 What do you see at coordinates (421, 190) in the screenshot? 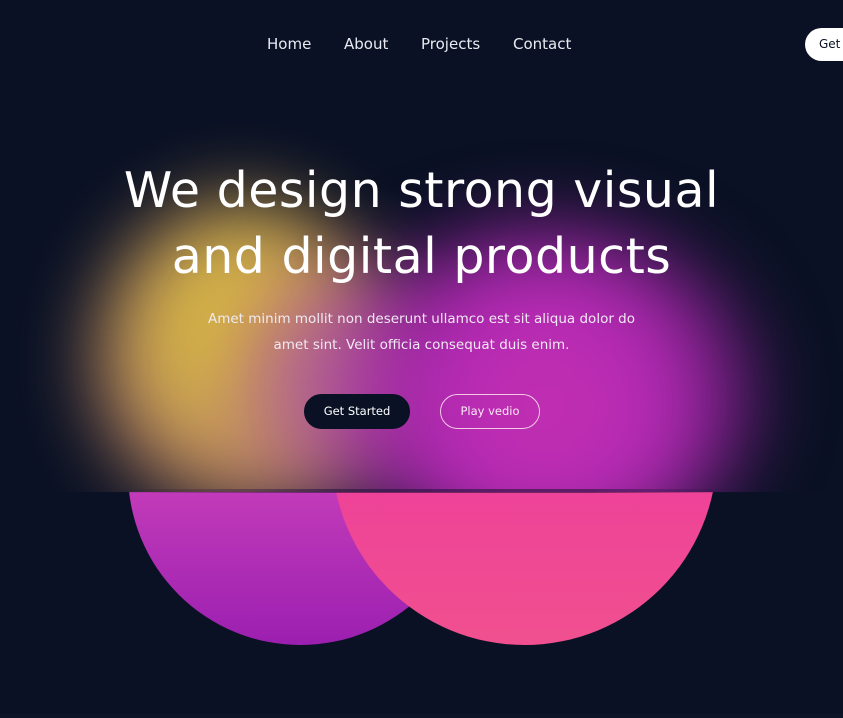
I see `hero-title-line-1: We design strong visual` at bounding box center [421, 190].